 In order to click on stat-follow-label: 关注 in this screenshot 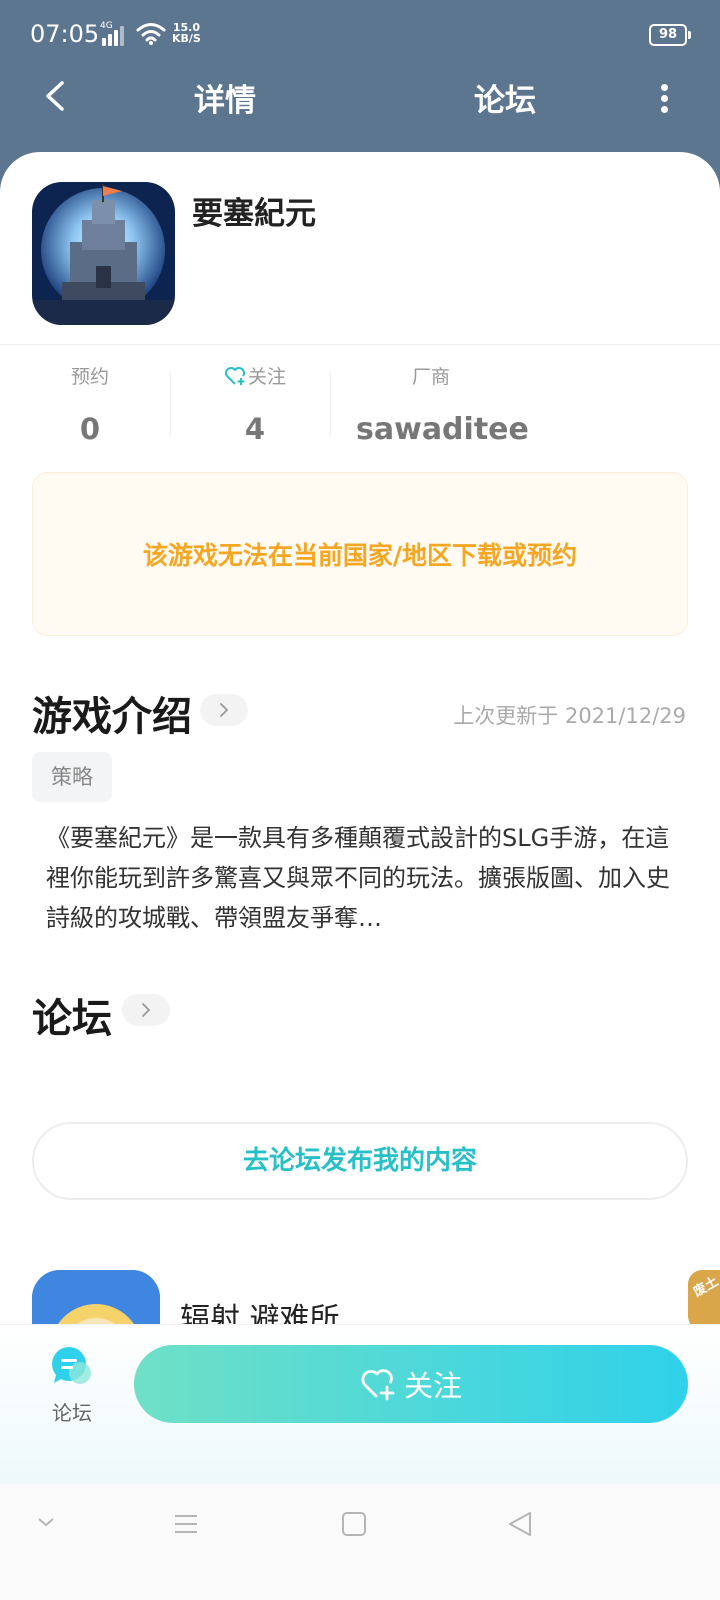, I will do `click(266, 377)`.